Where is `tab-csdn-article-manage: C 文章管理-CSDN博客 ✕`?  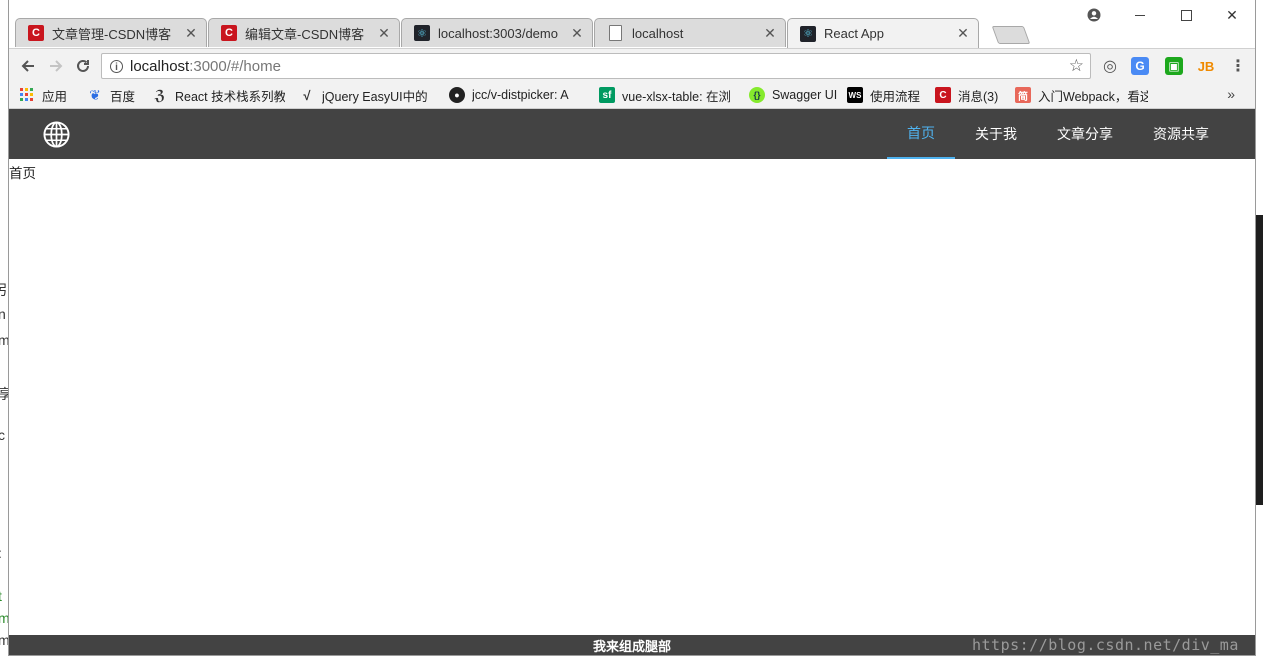 tab-csdn-article-manage: C 文章管理-CSDN博客 ✕ is located at coordinates (111, 32).